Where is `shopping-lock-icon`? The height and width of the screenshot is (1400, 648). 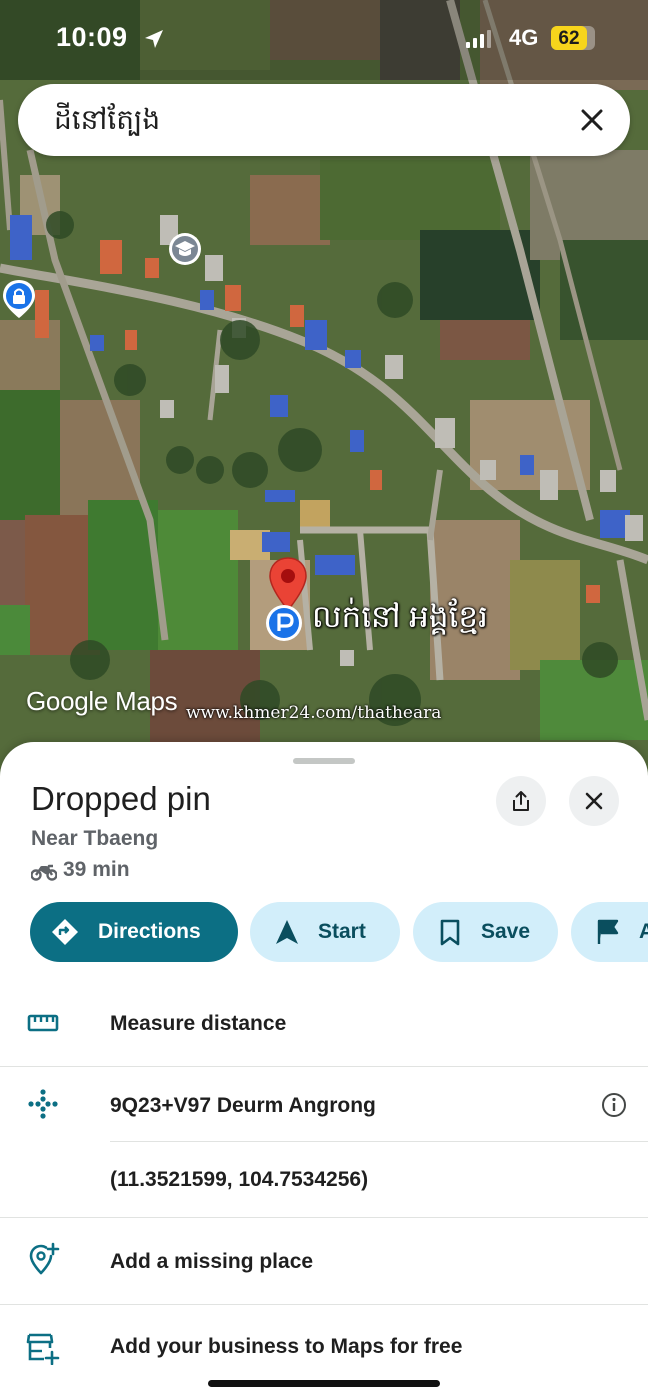 shopping-lock-icon is located at coordinates (19, 299).